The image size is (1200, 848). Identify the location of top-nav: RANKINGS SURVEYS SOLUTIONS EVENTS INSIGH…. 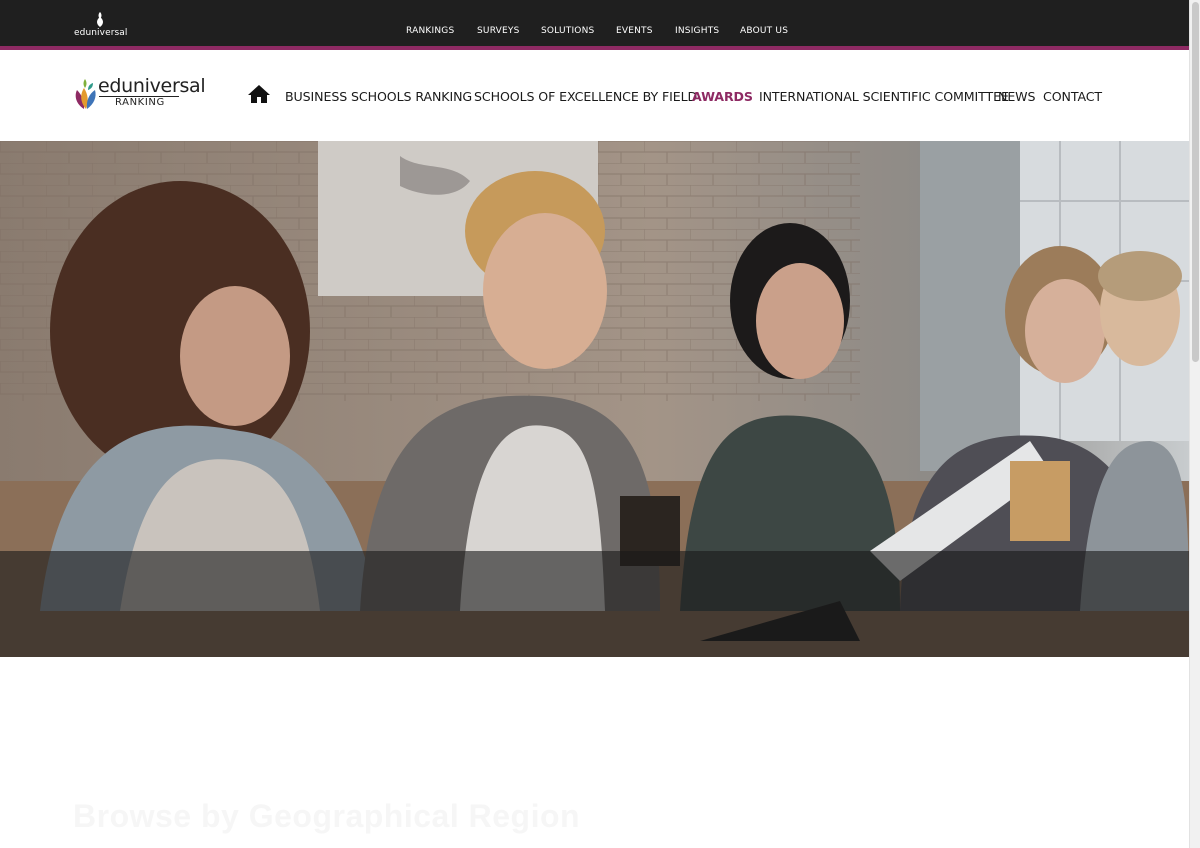
(594, 25).